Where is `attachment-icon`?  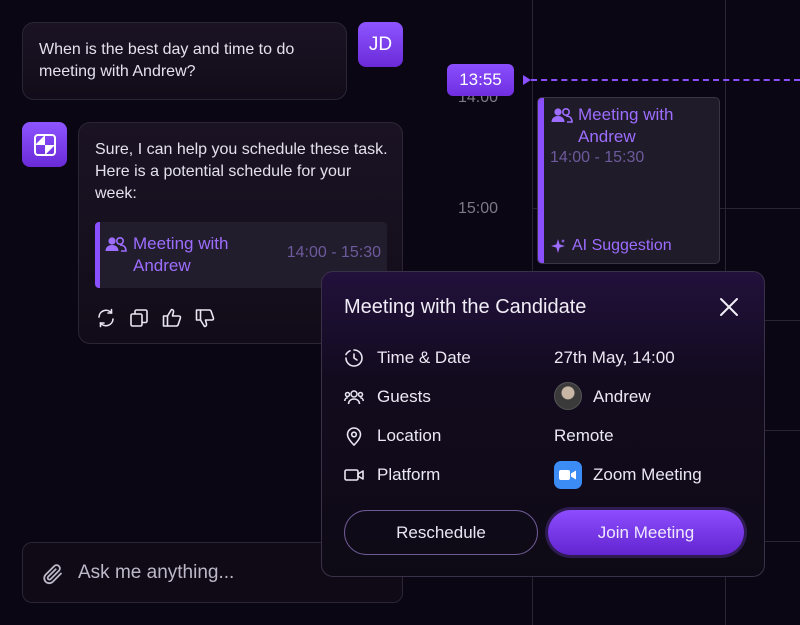
attachment-icon is located at coordinates (53, 574).